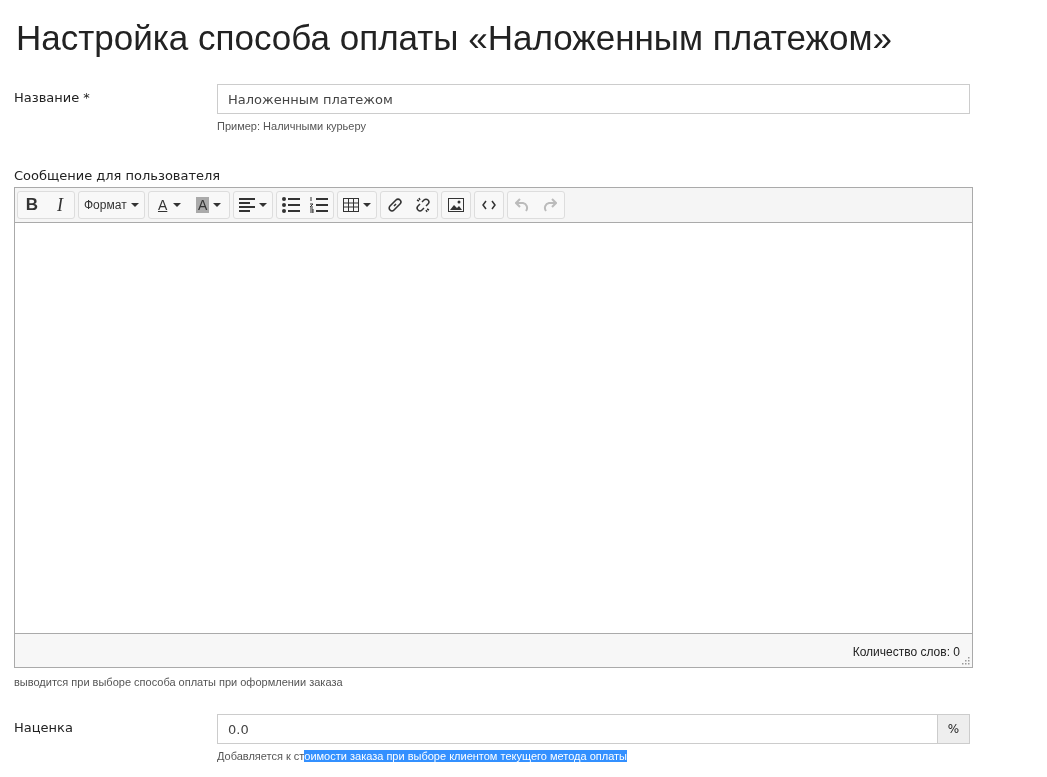  I want to click on align-left-icon, so click(246, 205).